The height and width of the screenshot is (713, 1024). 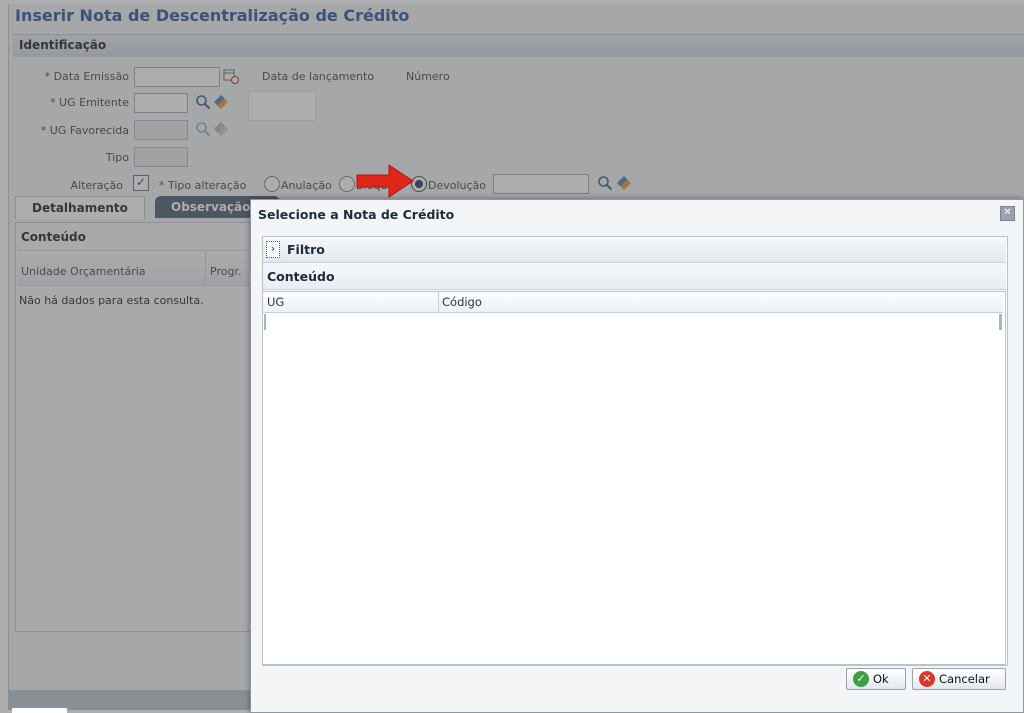 What do you see at coordinates (861, 679) in the screenshot?
I see `check-icon: ✓` at bounding box center [861, 679].